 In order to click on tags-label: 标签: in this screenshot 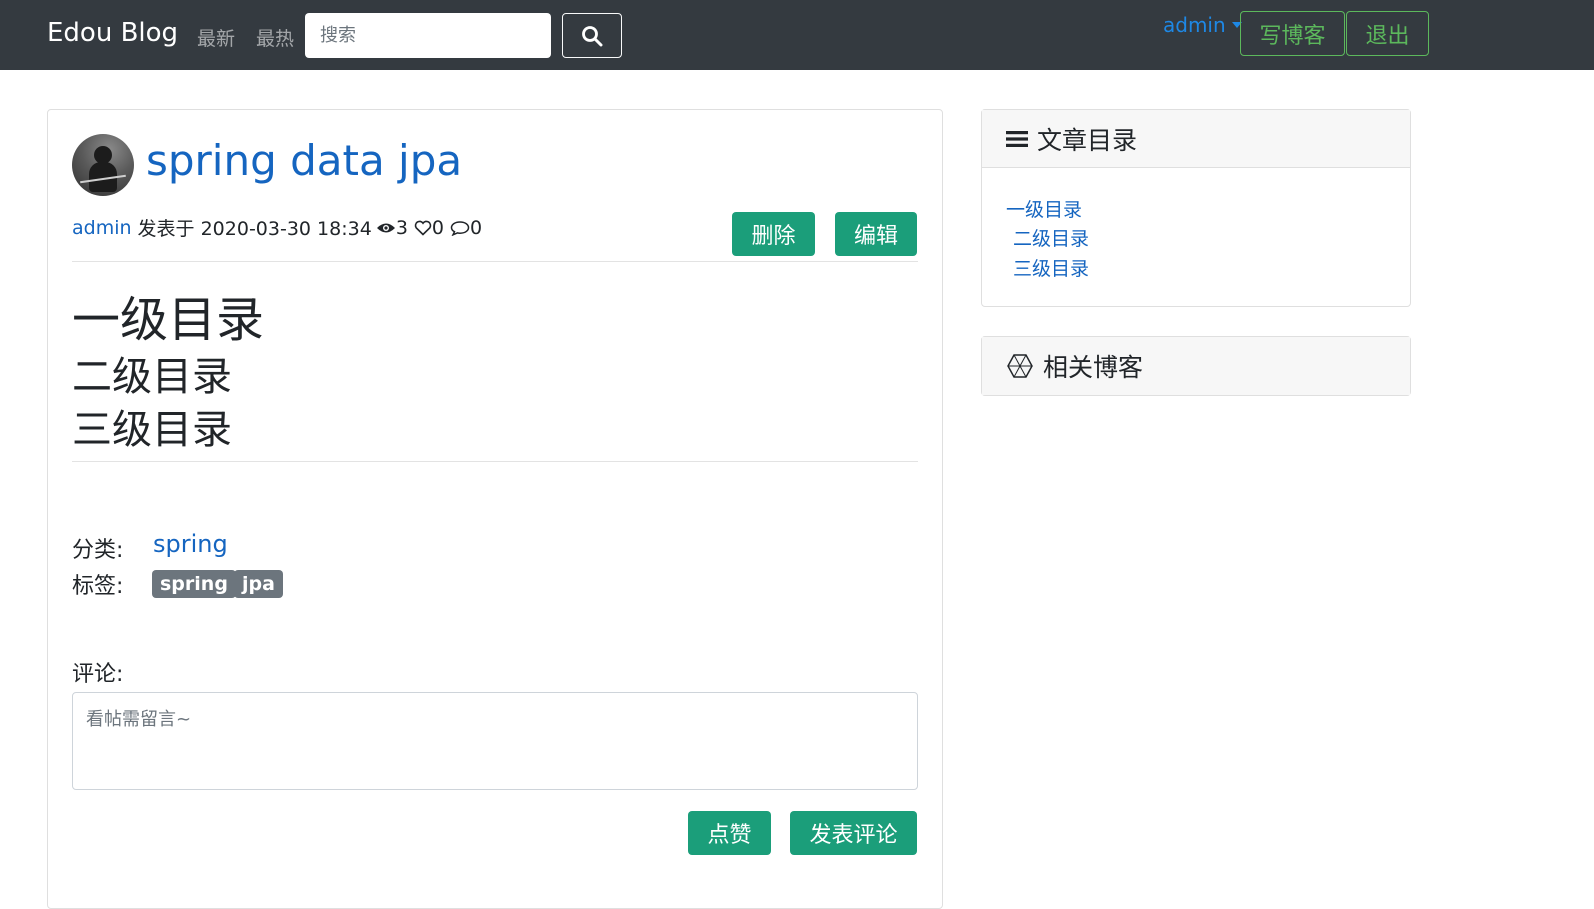, I will do `click(98, 586)`.